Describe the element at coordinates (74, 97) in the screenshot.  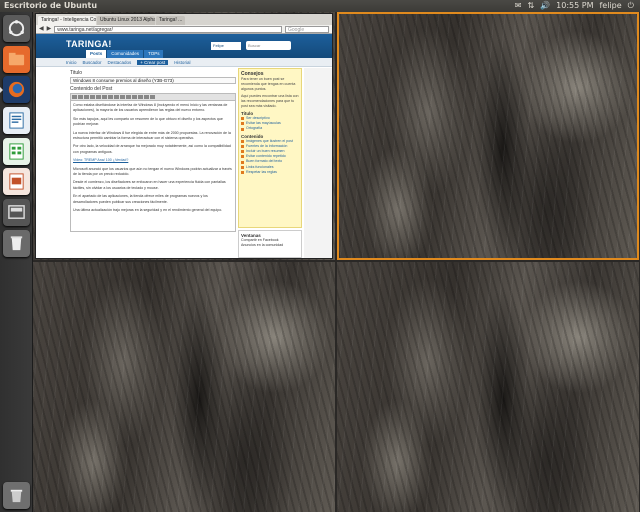
I see `bold-icon` at that location.